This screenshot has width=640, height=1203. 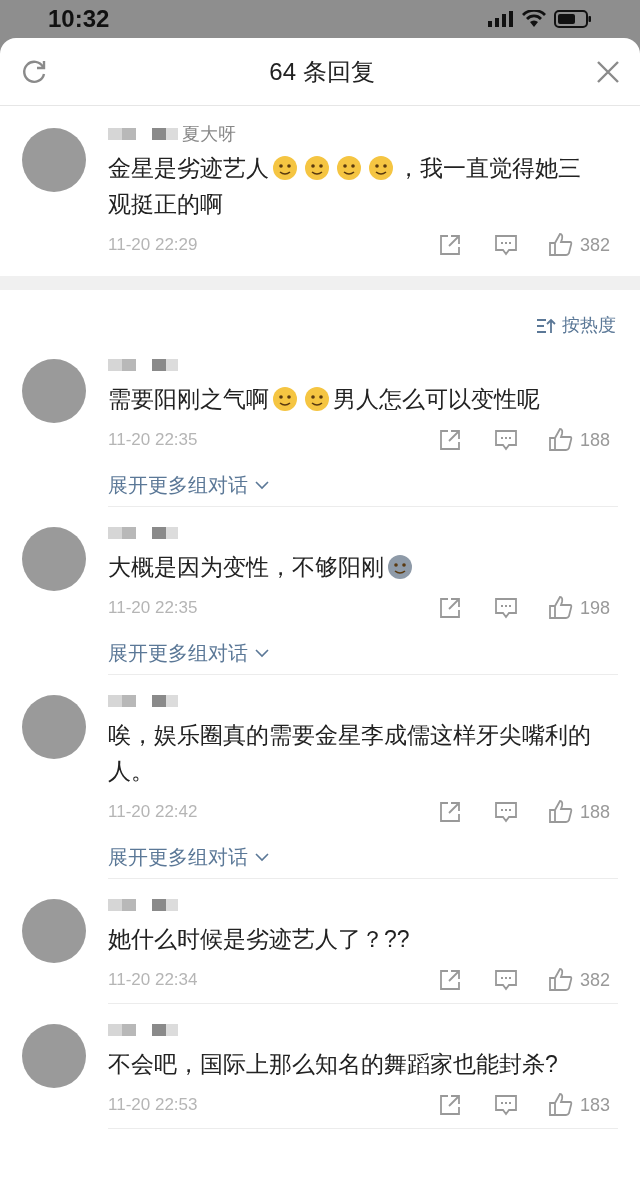 What do you see at coordinates (349, 735) in the screenshot?
I see `comment-text: 唉，娱乐圈真的需要金星李成儒这样牙尖嘴利的` at bounding box center [349, 735].